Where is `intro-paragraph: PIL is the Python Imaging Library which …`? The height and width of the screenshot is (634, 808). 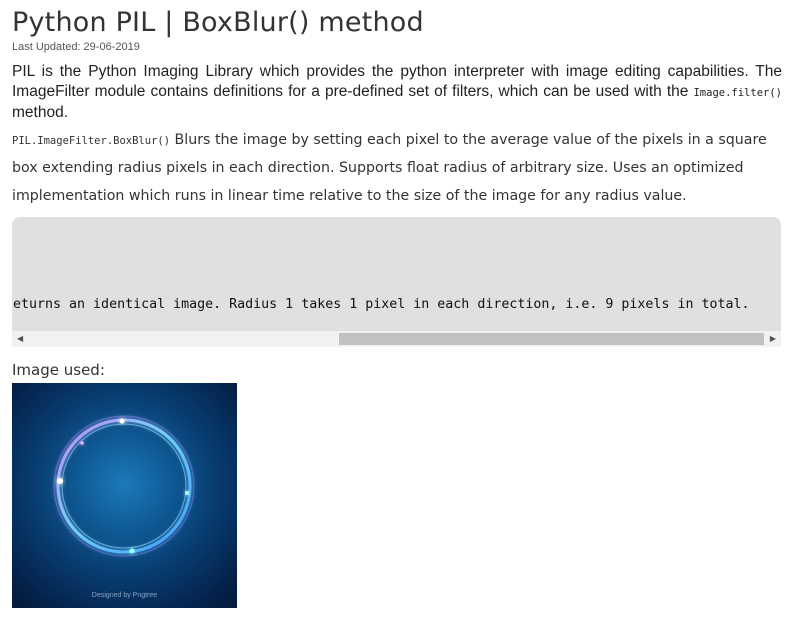 intro-paragraph: PIL is the Python Imaging Library which … is located at coordinates (397, 92).